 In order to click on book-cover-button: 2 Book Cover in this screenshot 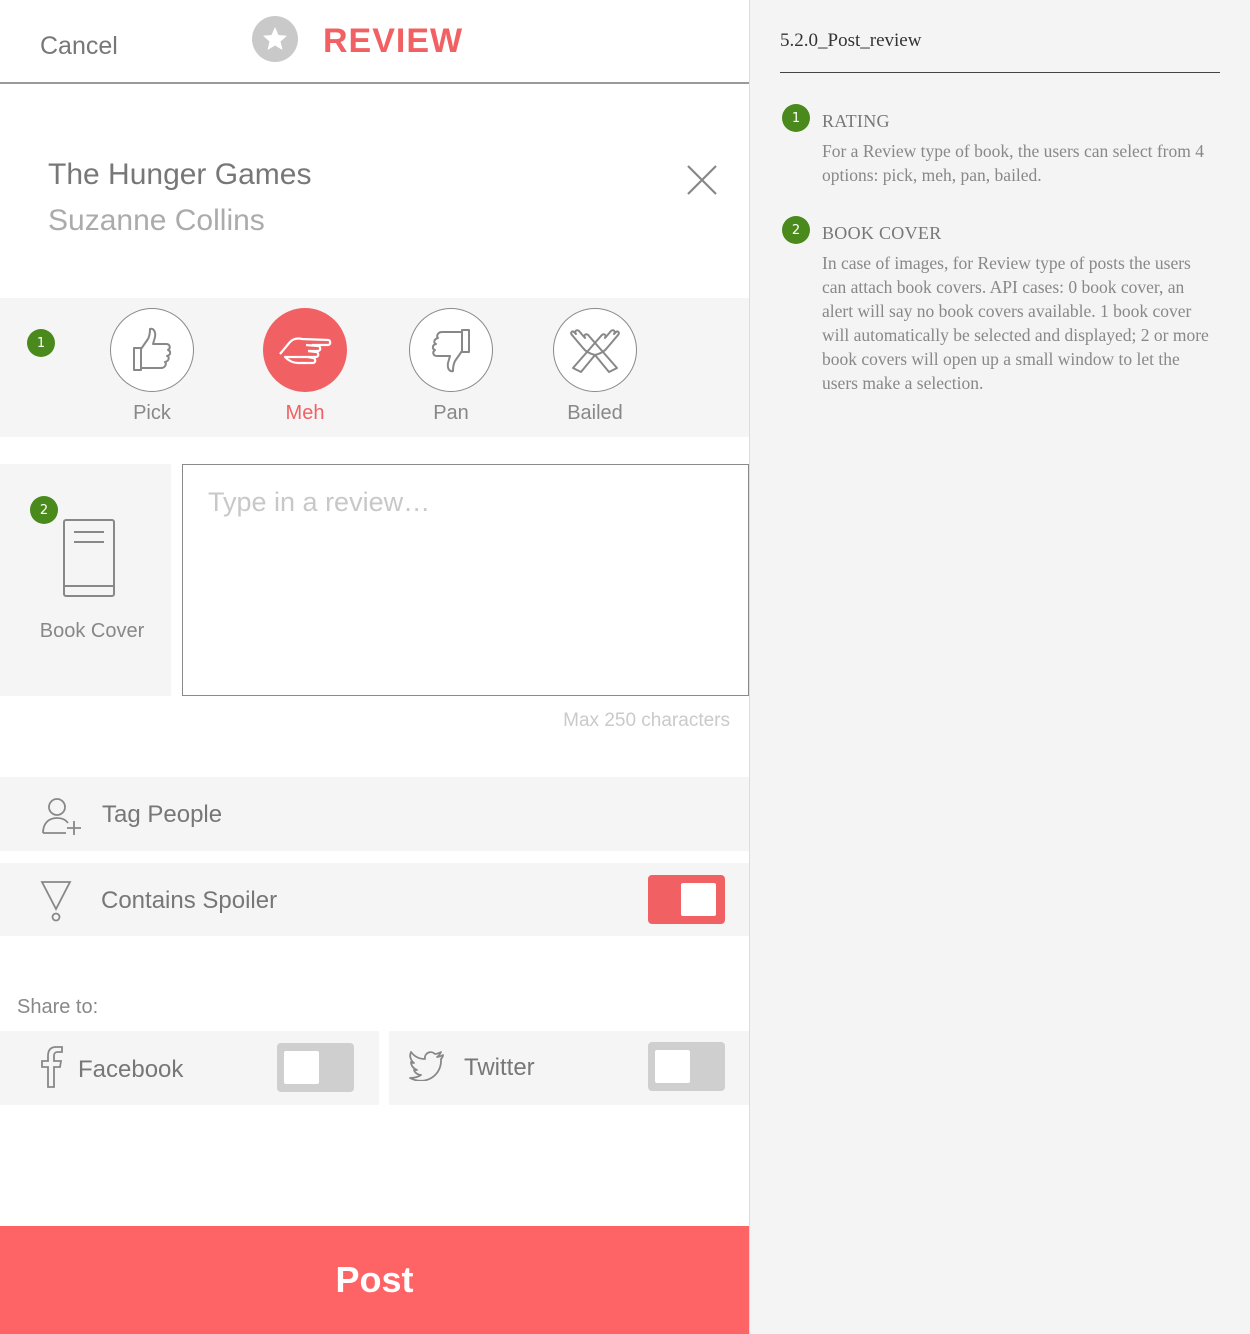, I will do `click(85, 580)`.